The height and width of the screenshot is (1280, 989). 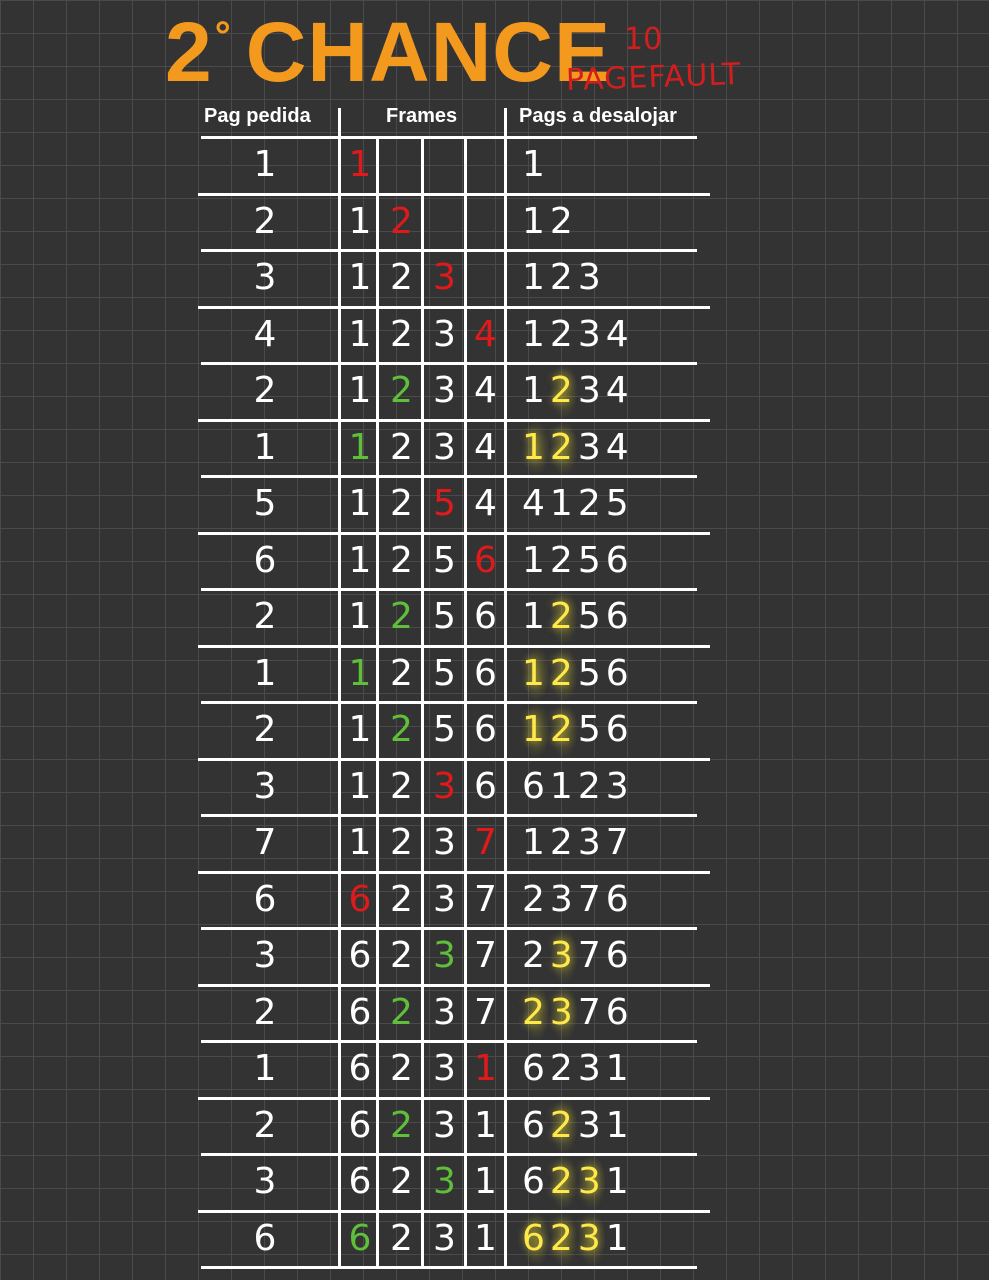 I want to click on evict-queue-cell: 1, so click(x=612, y=165).